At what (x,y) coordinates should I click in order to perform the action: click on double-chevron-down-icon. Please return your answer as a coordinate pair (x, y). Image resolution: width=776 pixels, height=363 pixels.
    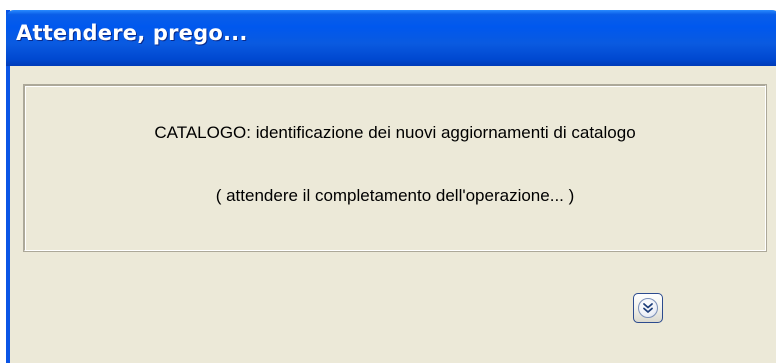
    Looking at the image, I should click on (648, 308).